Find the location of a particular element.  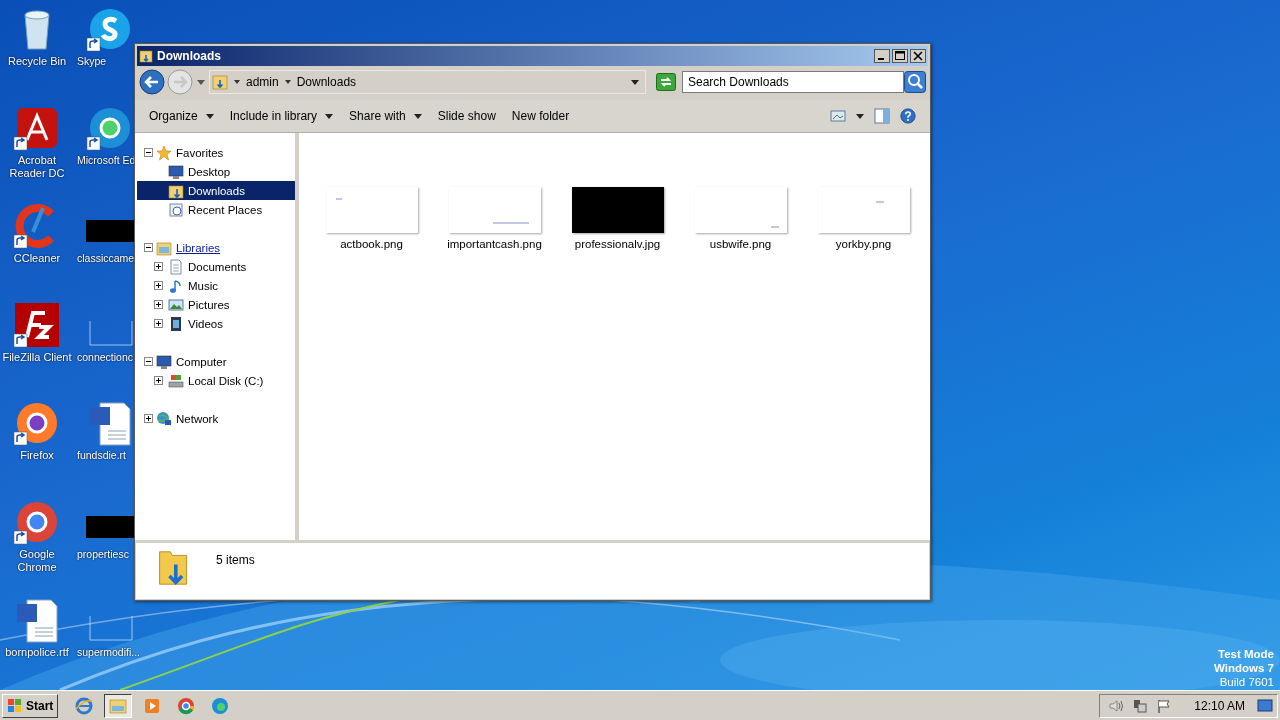

address-bar: admin Downloads is located at coordinates (427, 82).